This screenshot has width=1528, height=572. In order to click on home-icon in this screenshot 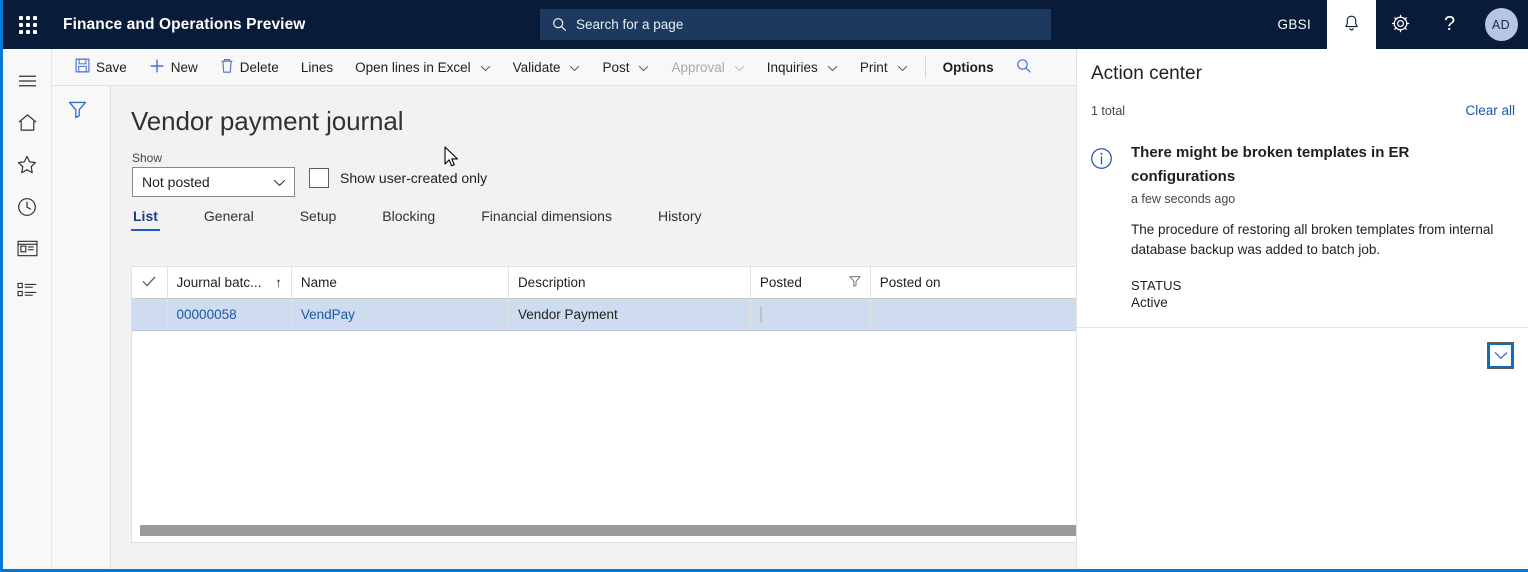, I will do `click(27, 125)`.